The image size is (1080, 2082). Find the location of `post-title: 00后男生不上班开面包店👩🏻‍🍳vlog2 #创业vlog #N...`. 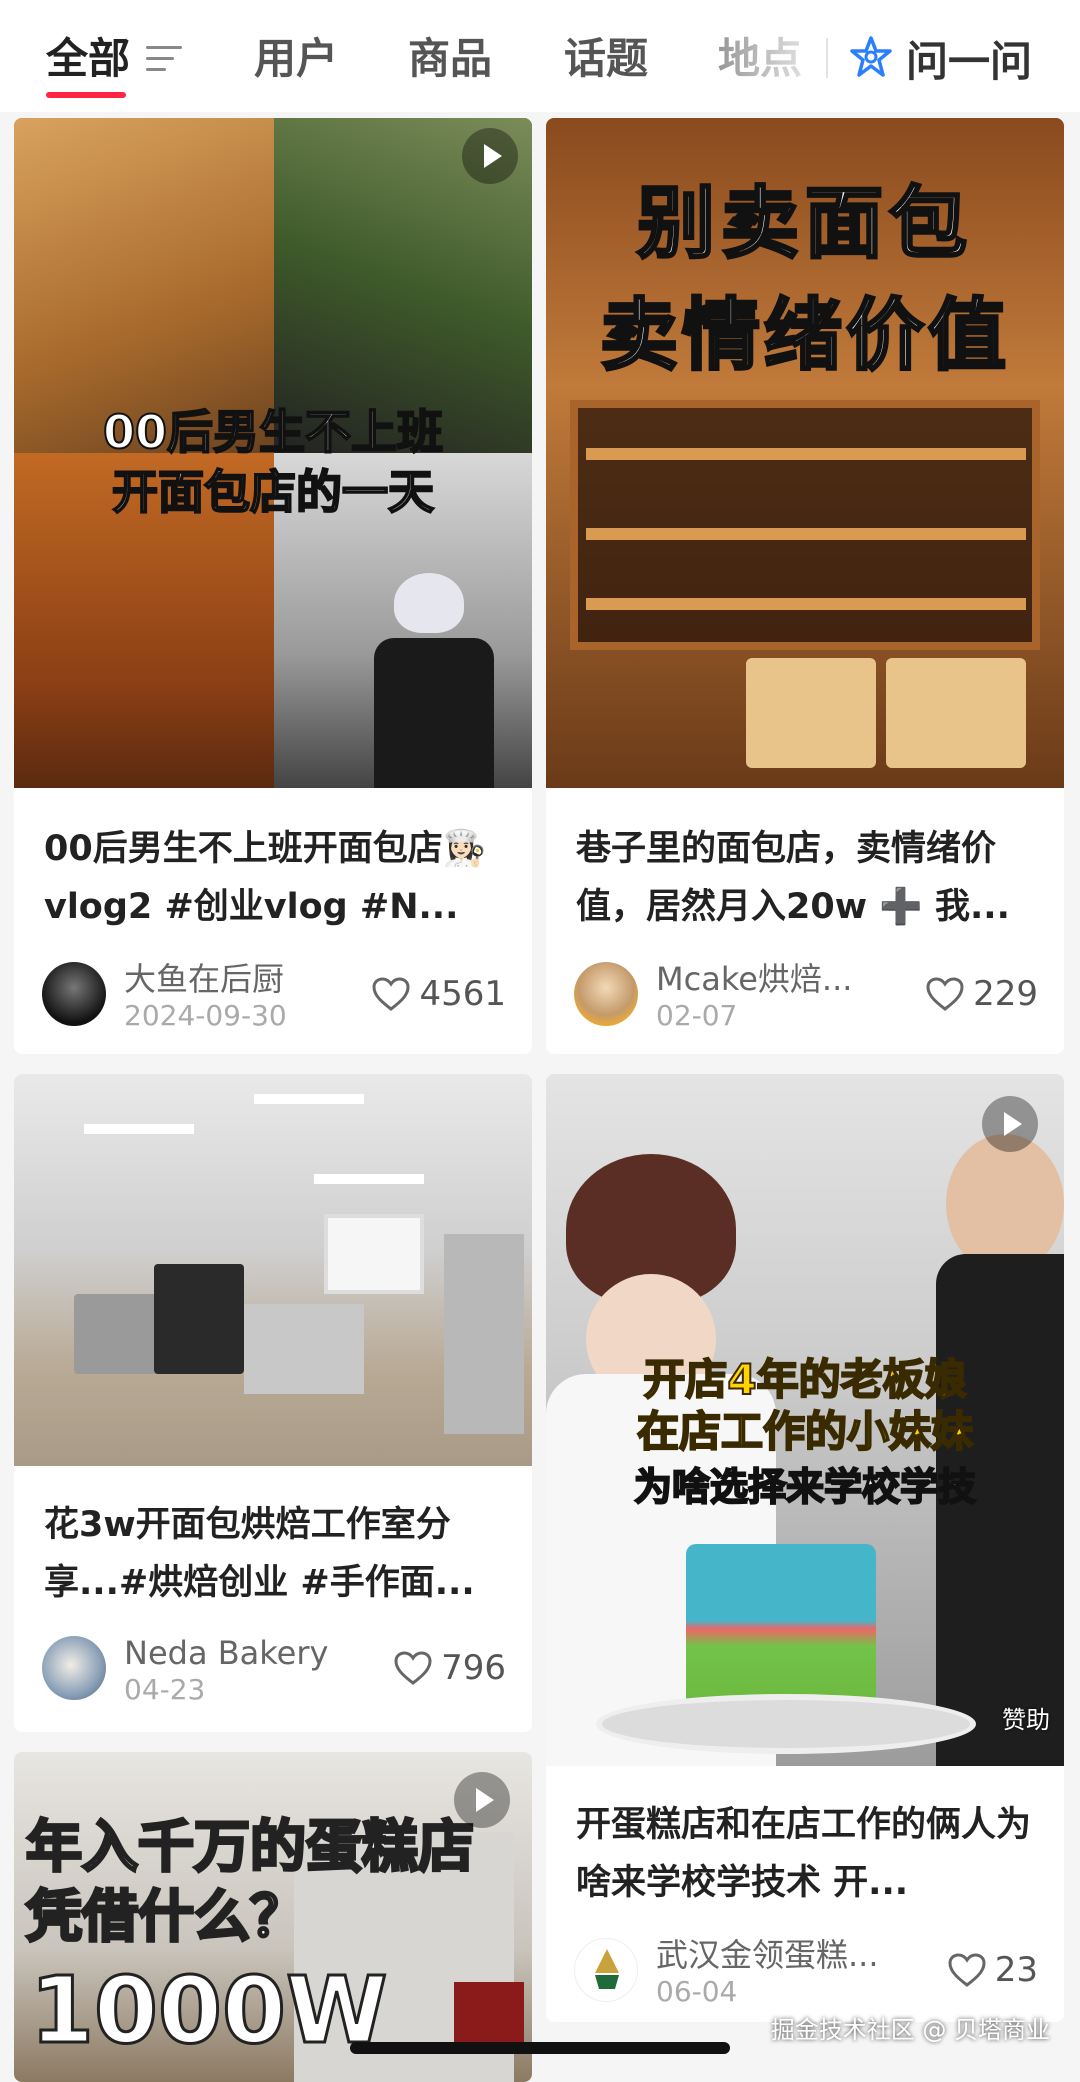

post-title: 00后男生不上班开面包店👩🏻‍🍳vlog2 #创业vlog #N... is located at coordinates (265, 878).